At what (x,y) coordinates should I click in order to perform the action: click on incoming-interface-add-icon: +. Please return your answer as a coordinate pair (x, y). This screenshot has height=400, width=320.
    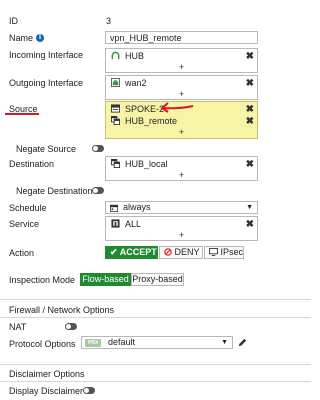
    Looking at the image, I should click on (181, 67).